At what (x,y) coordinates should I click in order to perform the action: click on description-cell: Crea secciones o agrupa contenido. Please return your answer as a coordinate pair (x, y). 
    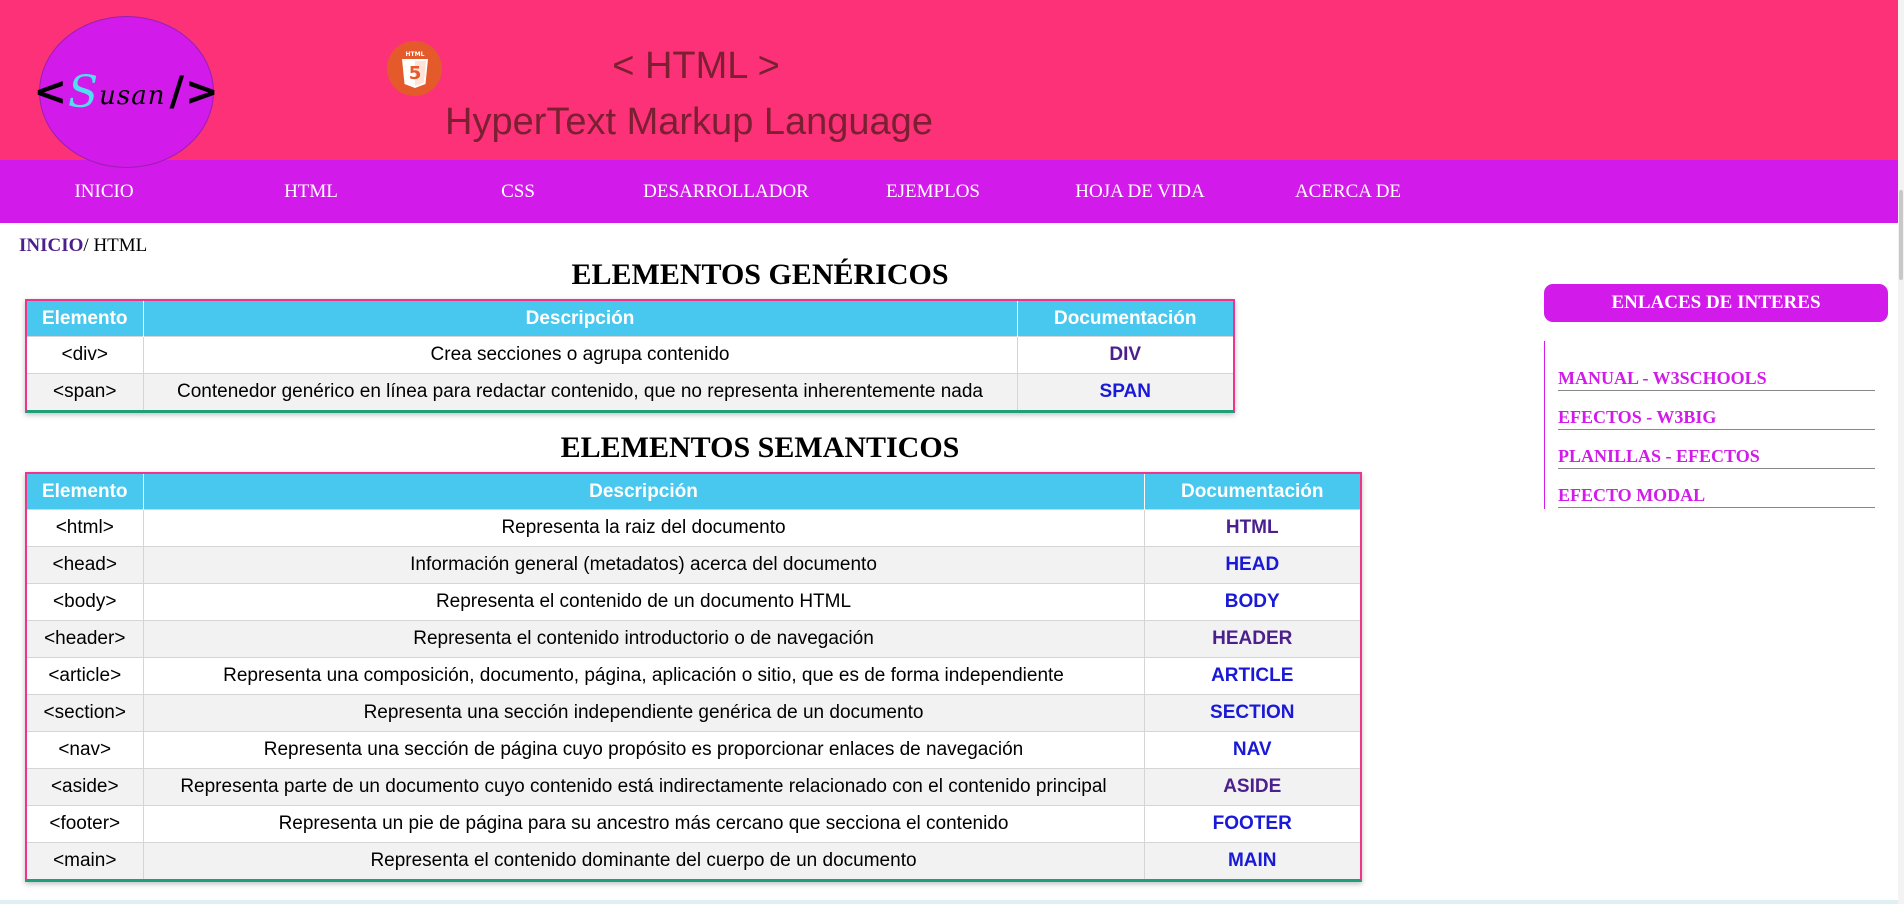
    Looking at the image, I should click on (580, 355).